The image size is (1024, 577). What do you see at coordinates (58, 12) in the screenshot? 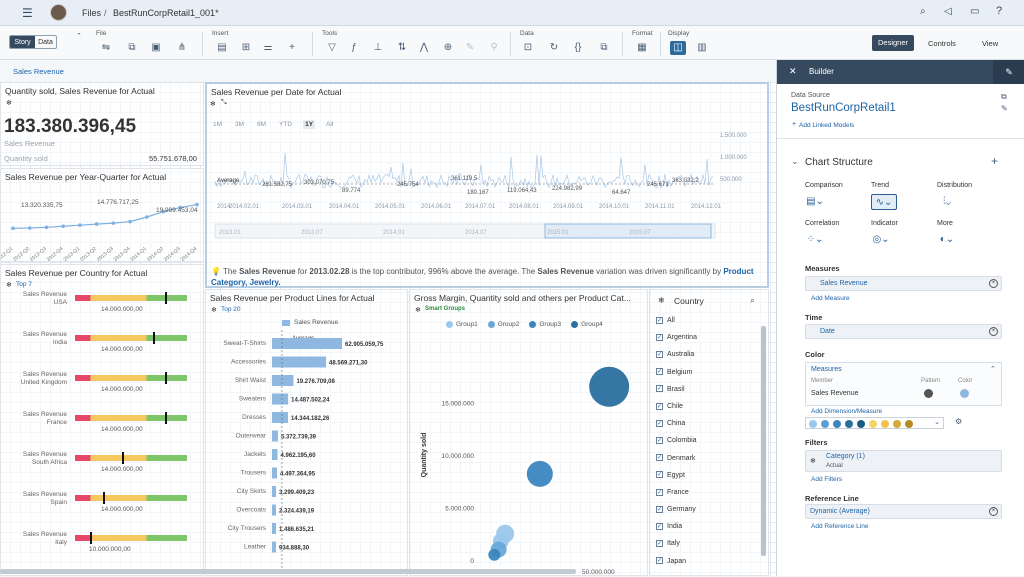
I see `avatar` at bounding box center [58, 12].